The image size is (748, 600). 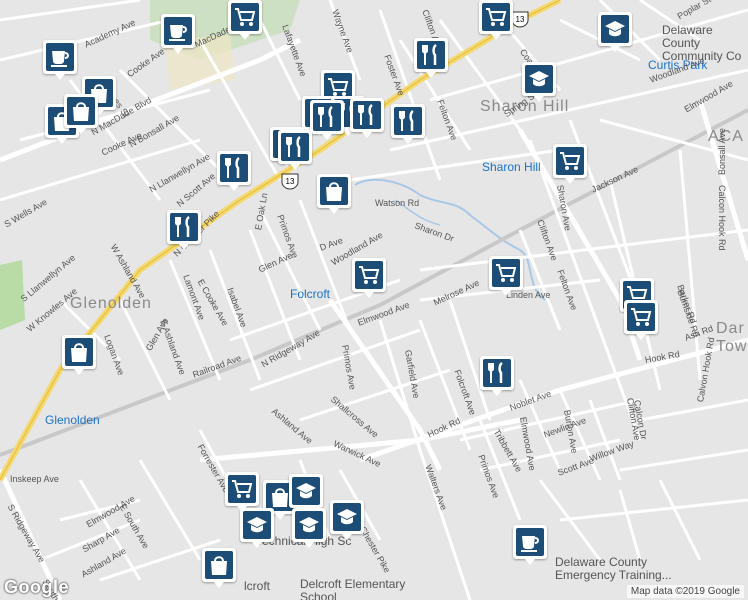 I want to click on transit-label-folcroft: Folcroft, so click(x=310, y=294).